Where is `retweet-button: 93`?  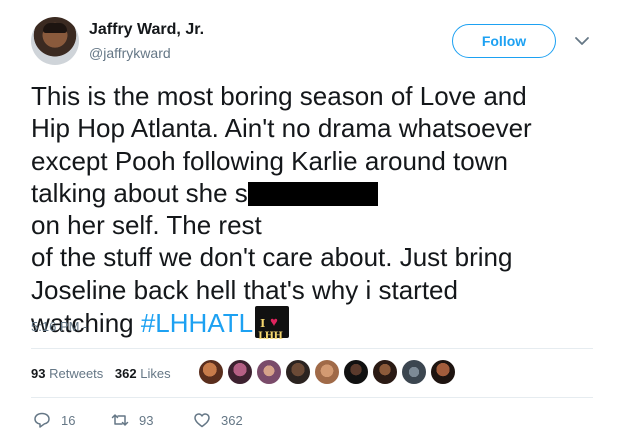
retweet-button: 93 is located at coordinates (132, 420).